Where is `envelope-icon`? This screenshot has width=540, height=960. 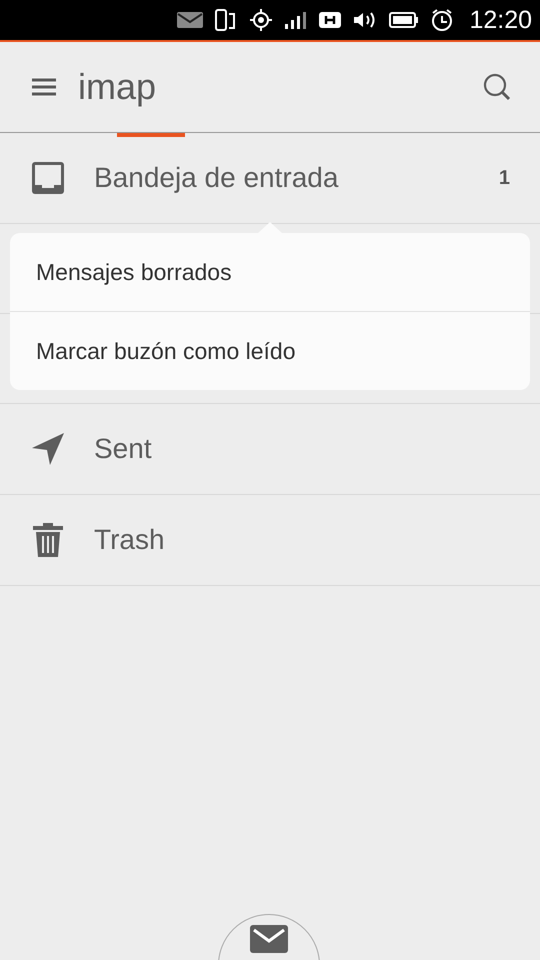 envelope-icon is located at coordinates (269, 939).